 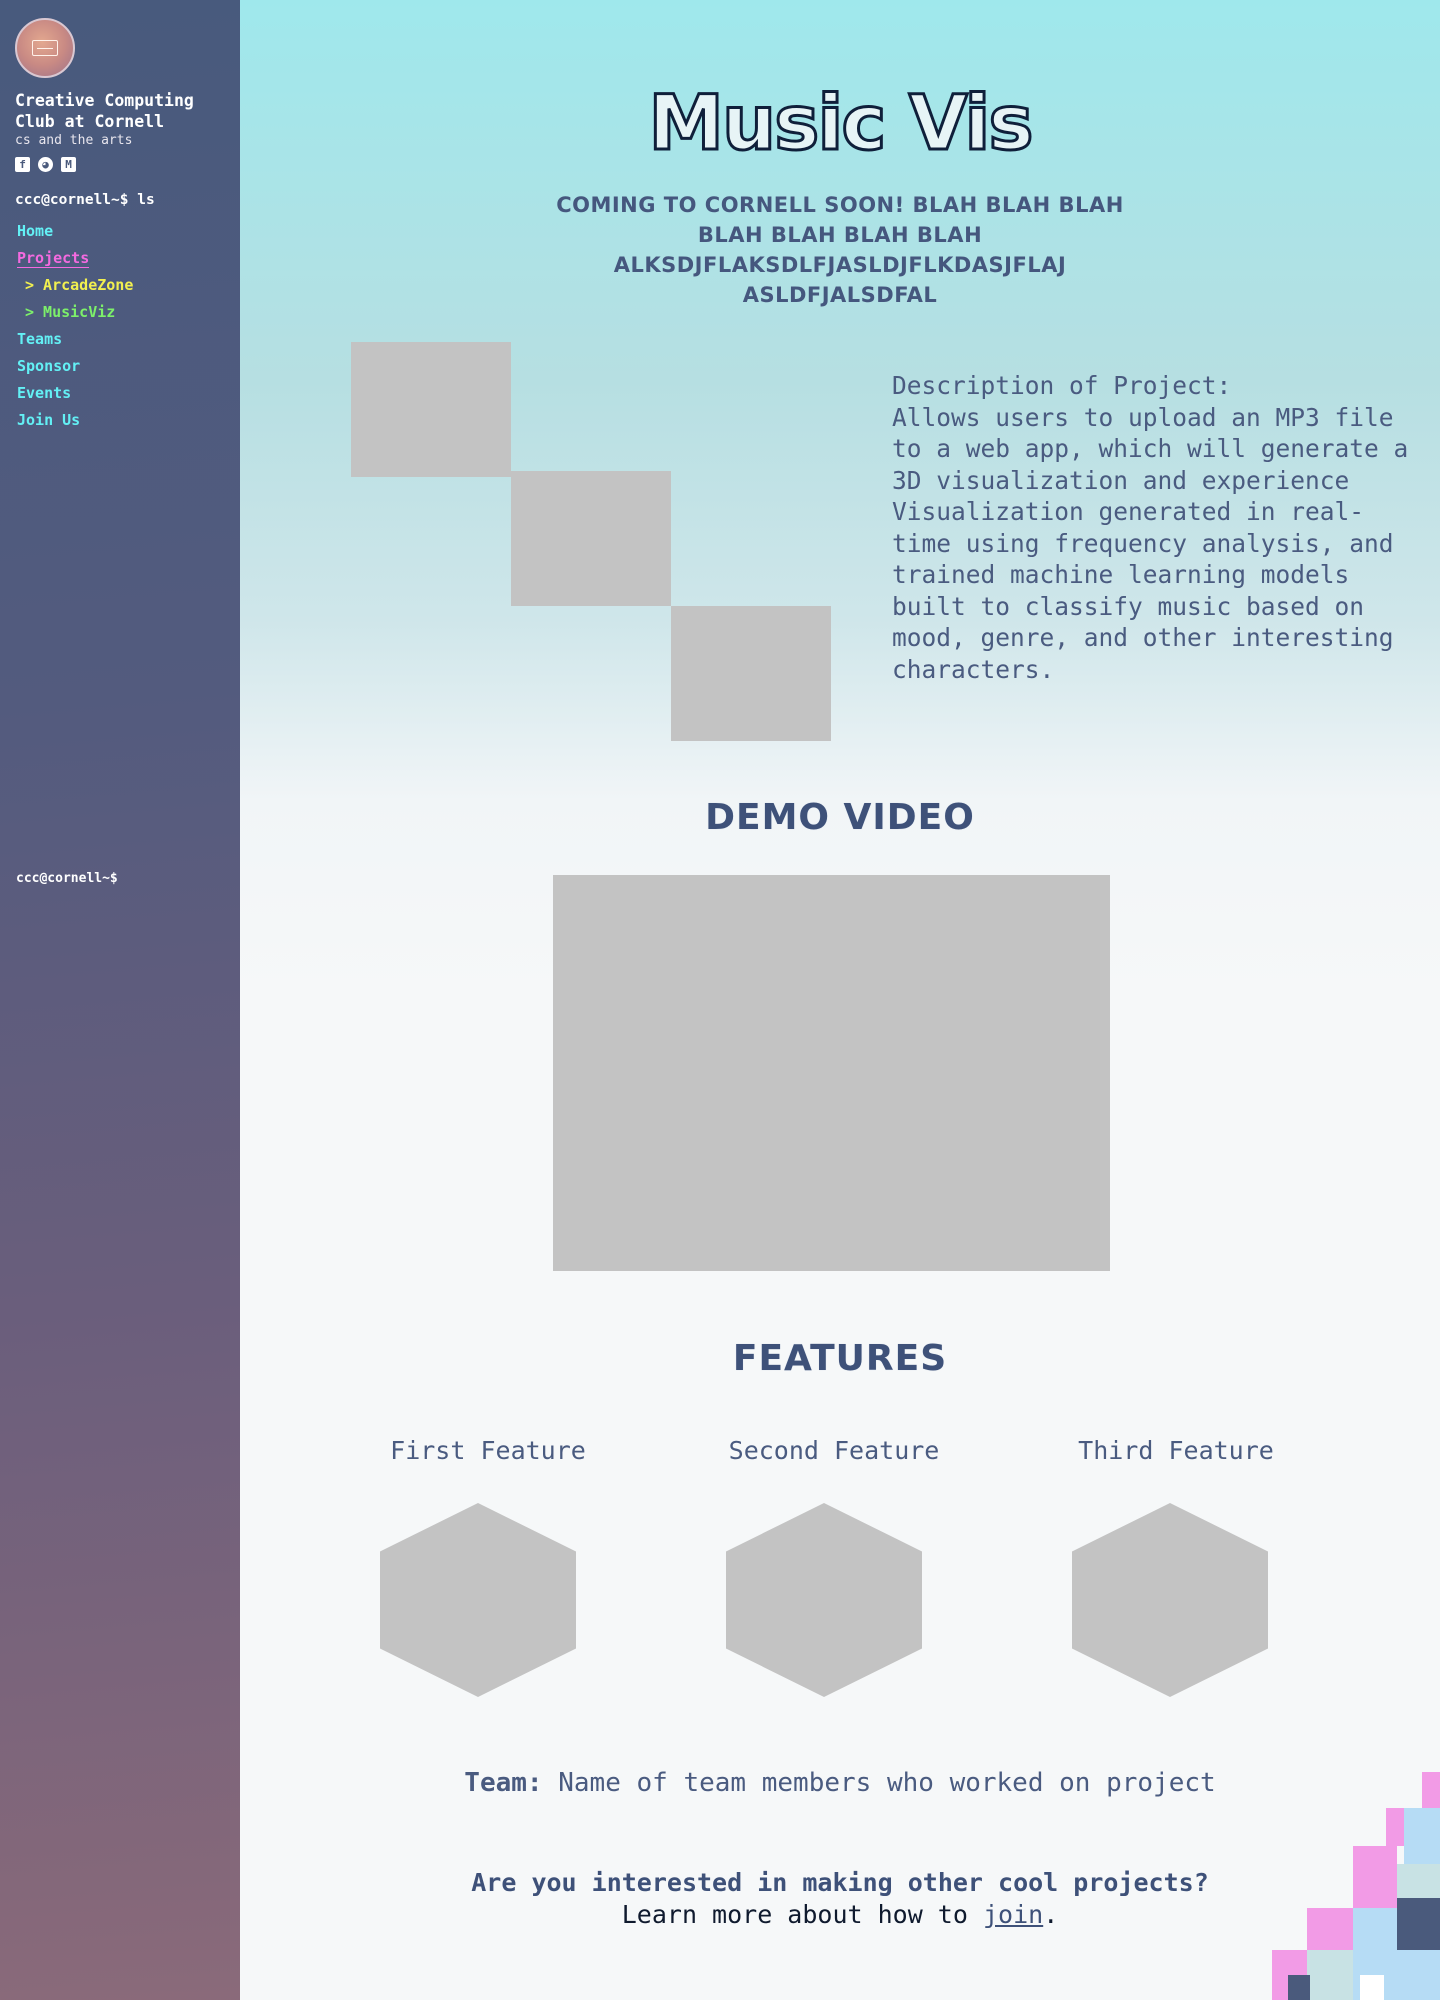 I want to click on cta-line: Learn more about how to join., so click(x=840, y=1914).